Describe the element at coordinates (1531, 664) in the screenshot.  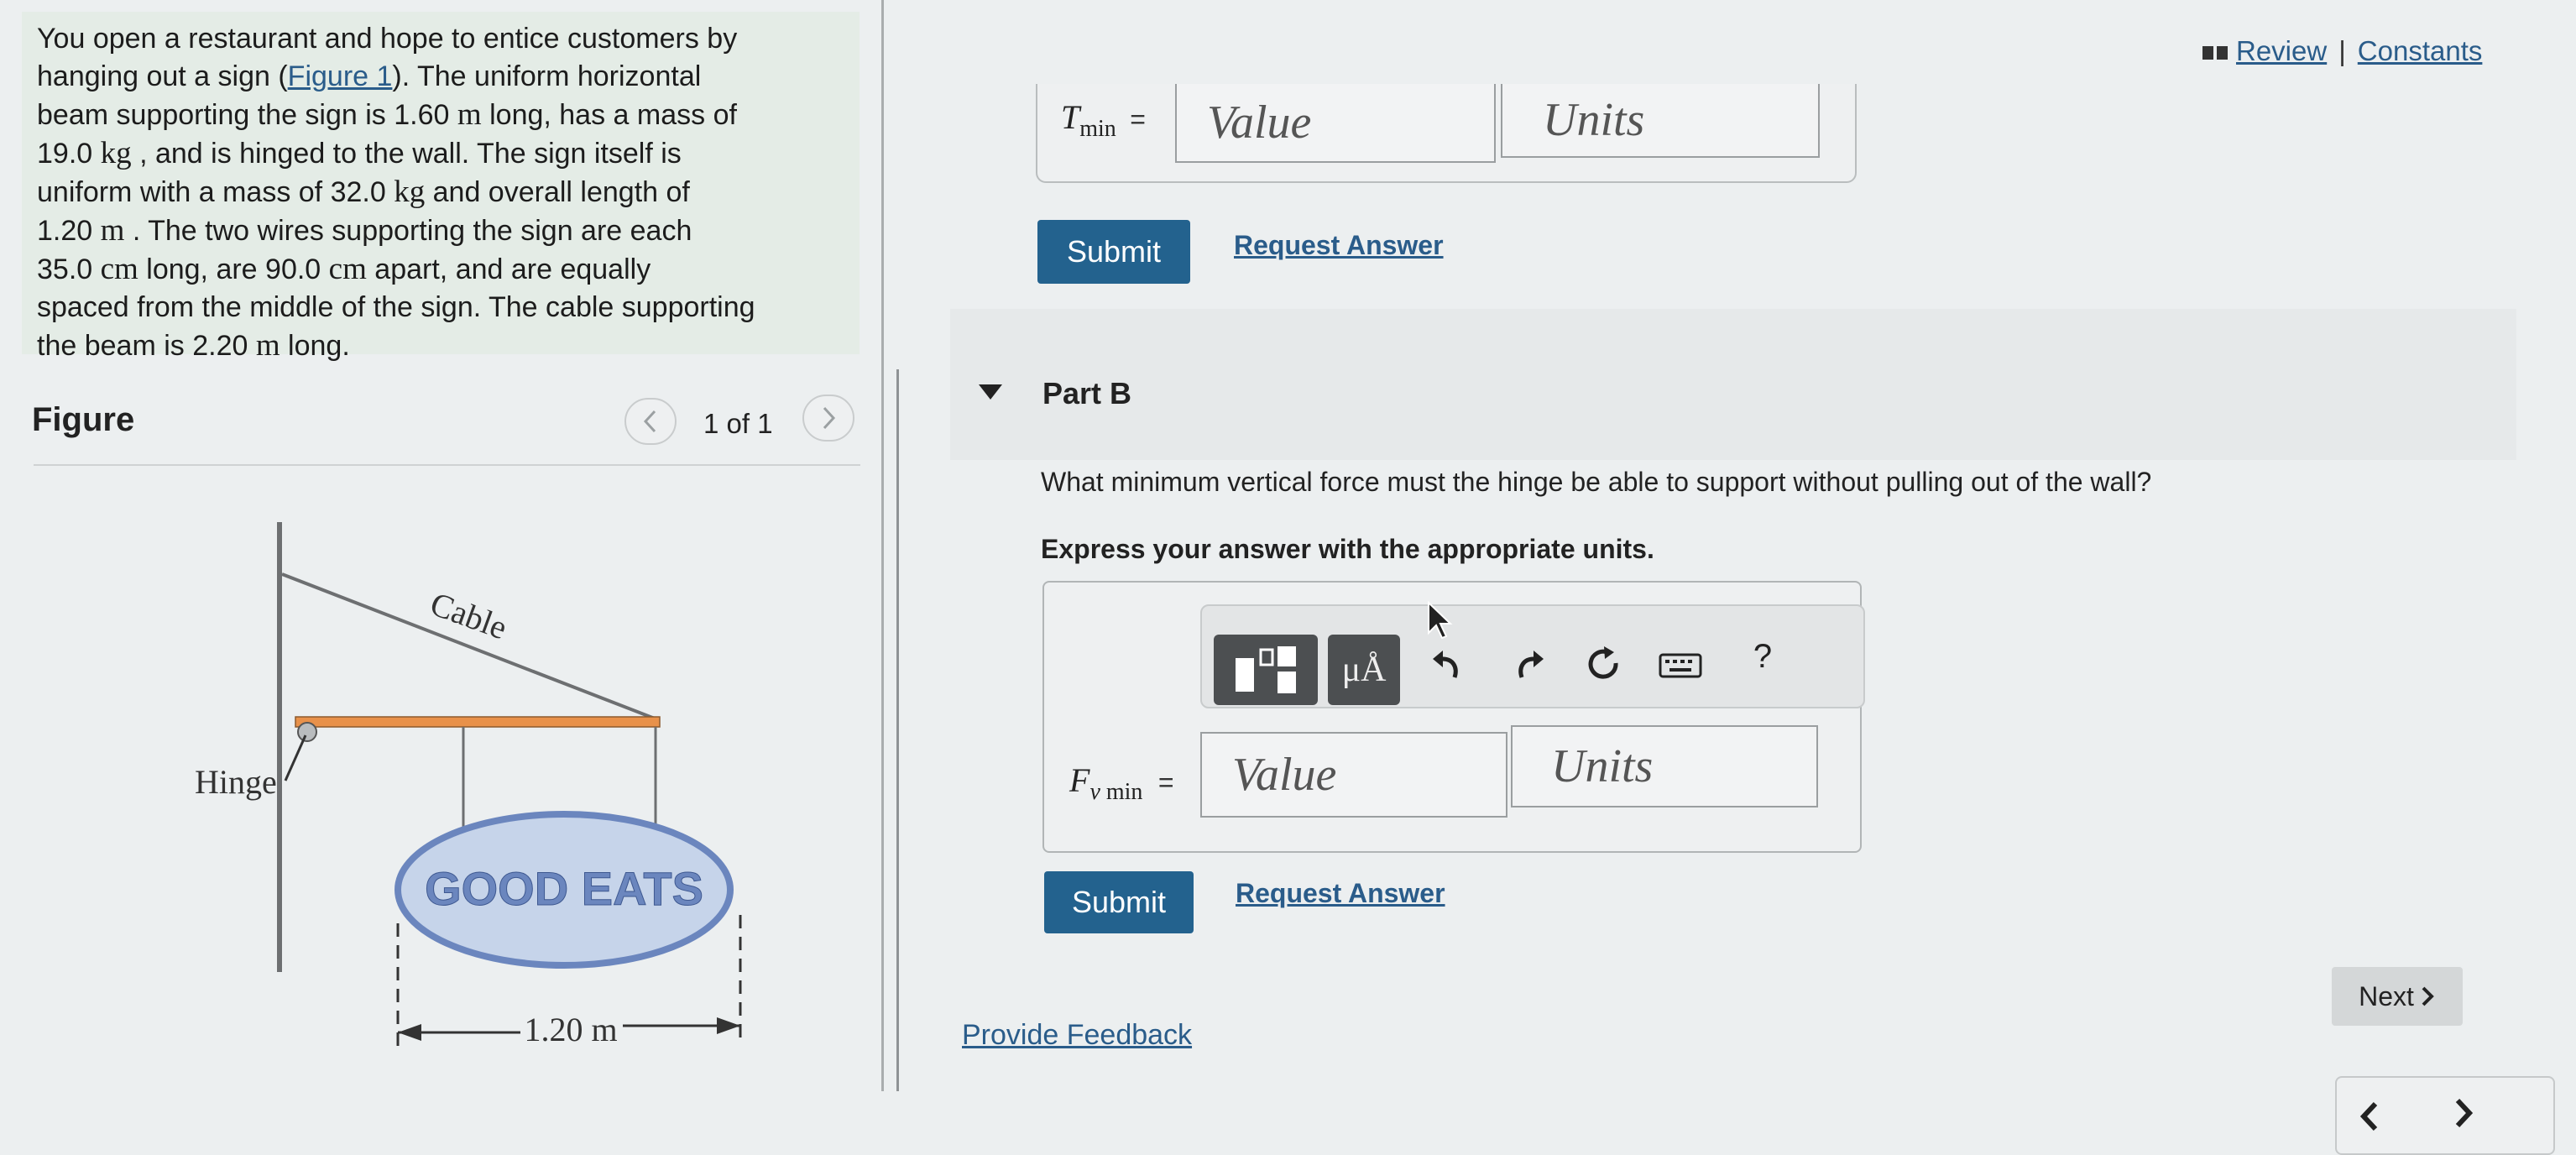
I see `redo-icon` at that location.